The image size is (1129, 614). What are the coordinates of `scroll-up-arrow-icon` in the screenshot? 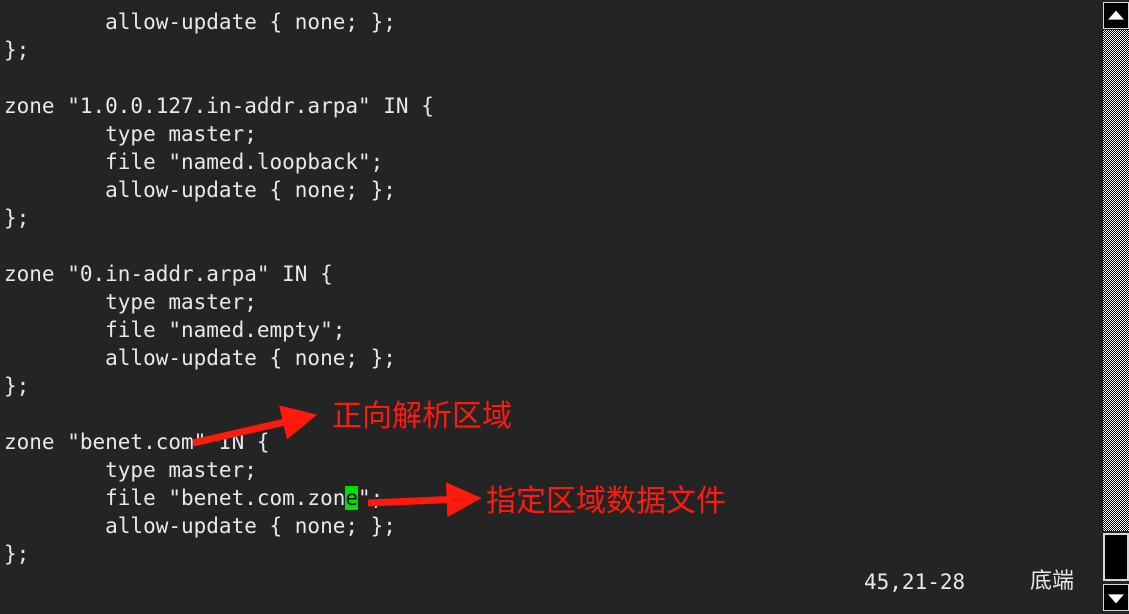 It's located at (1116, 15).